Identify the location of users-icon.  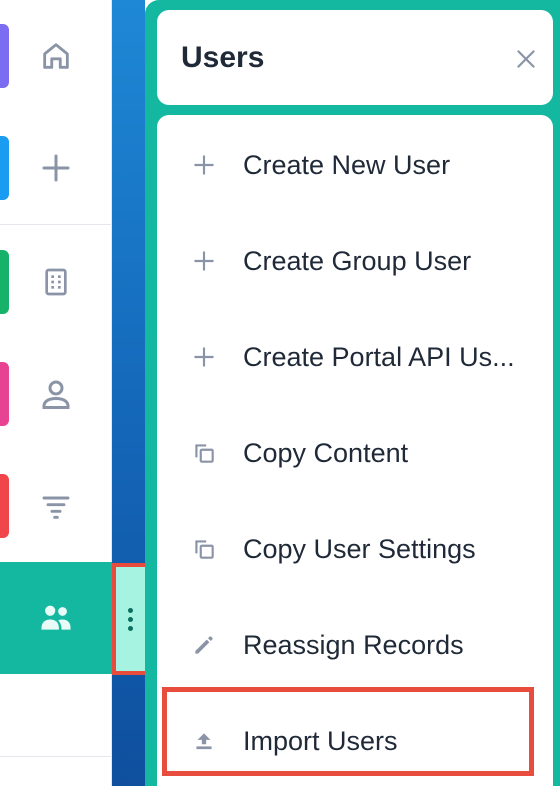
(56, 618).